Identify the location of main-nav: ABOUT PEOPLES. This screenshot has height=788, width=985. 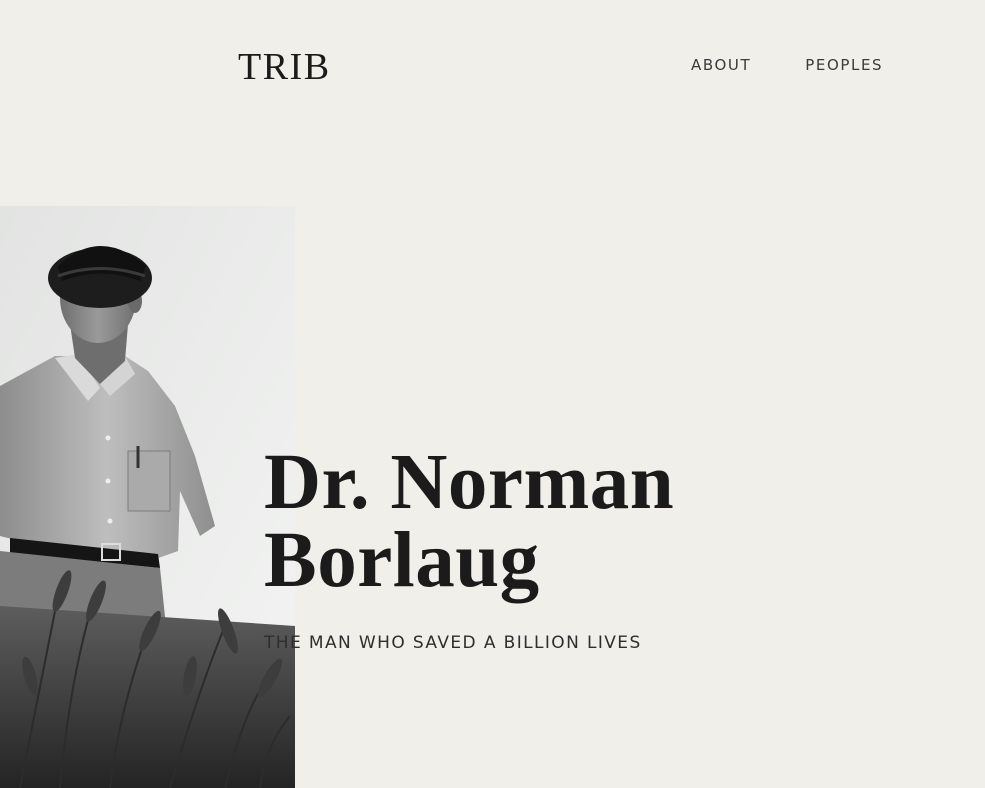
(787, 65).